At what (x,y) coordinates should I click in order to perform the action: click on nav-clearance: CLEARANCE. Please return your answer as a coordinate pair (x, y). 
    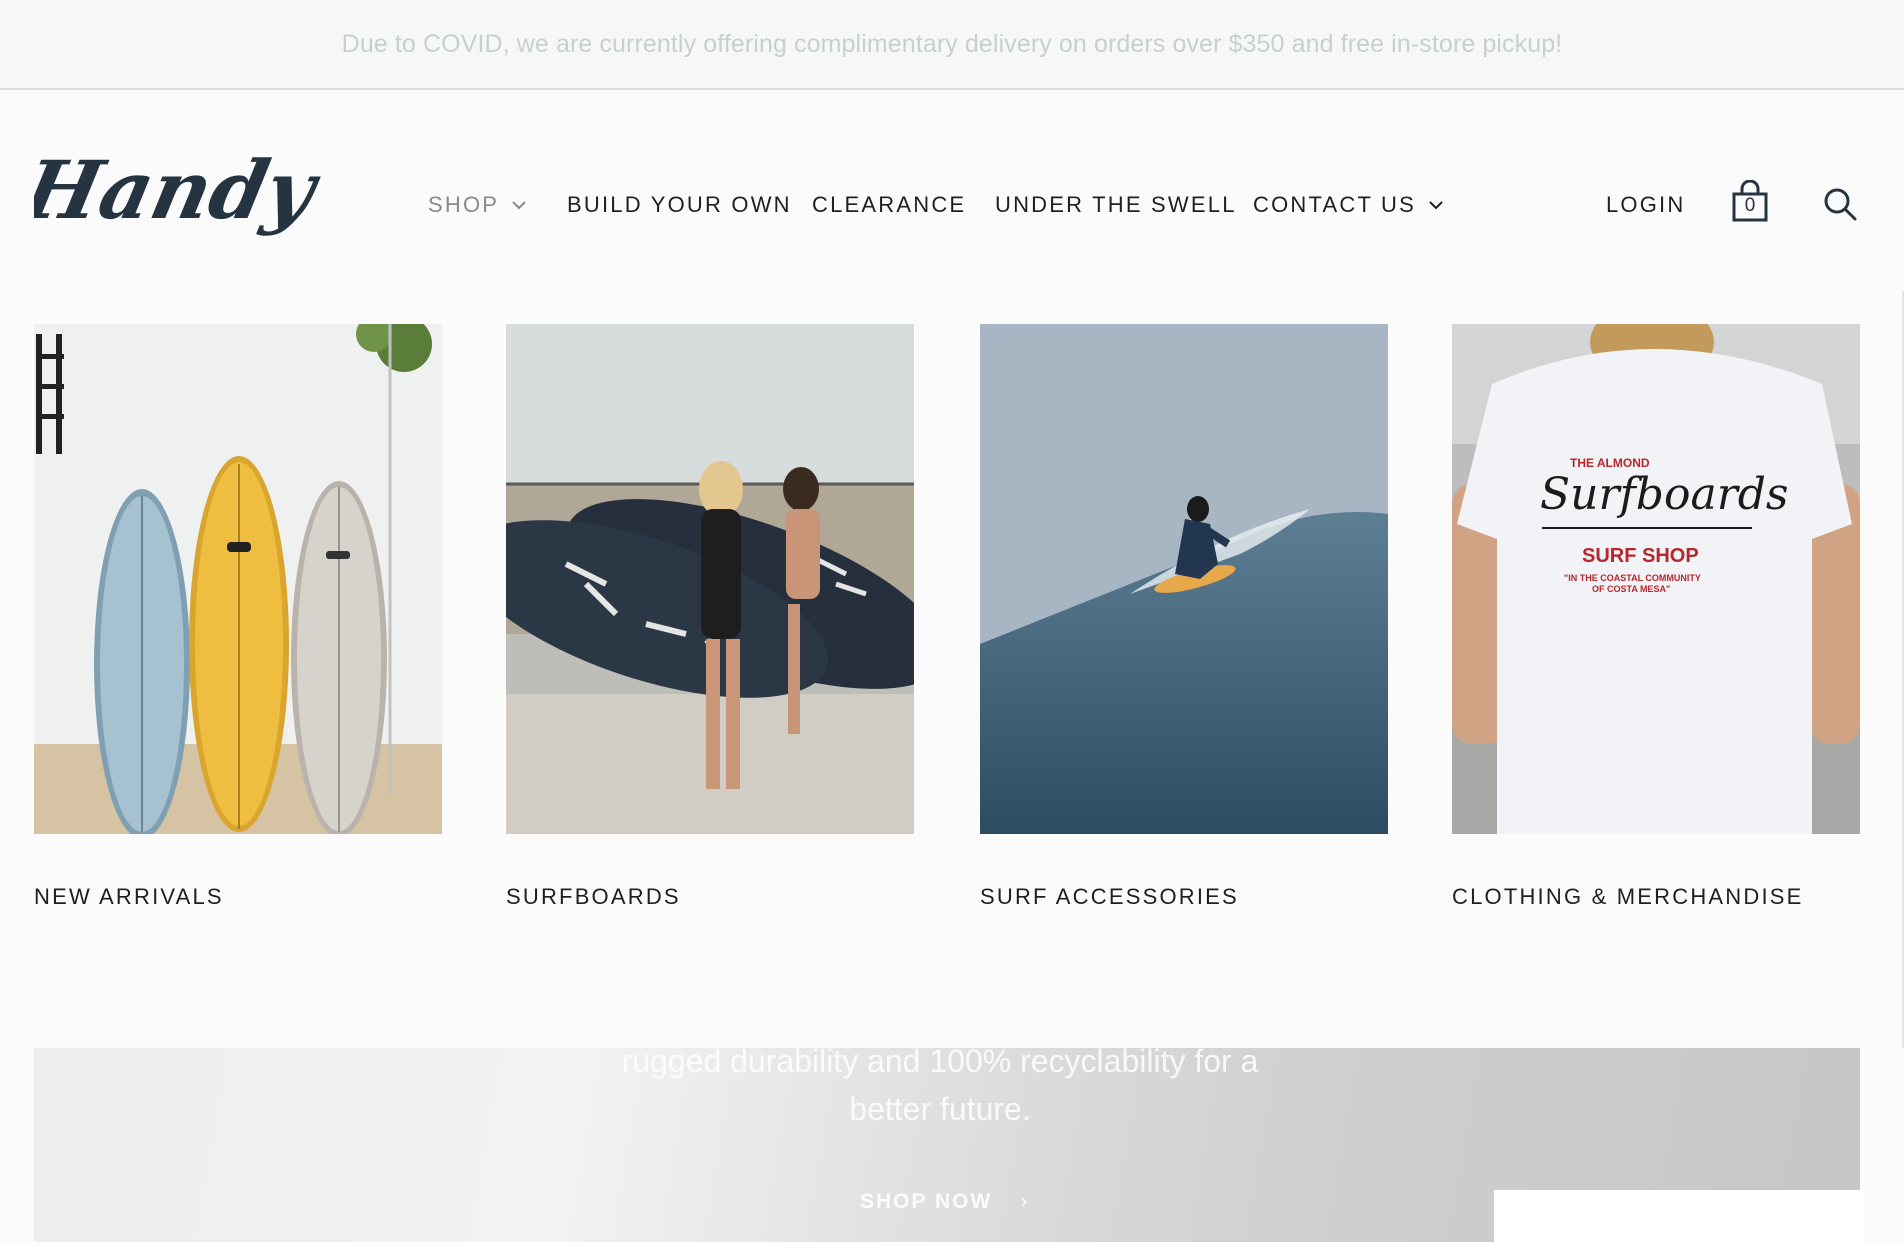
    Looking at the image, I should click on (889, 205).